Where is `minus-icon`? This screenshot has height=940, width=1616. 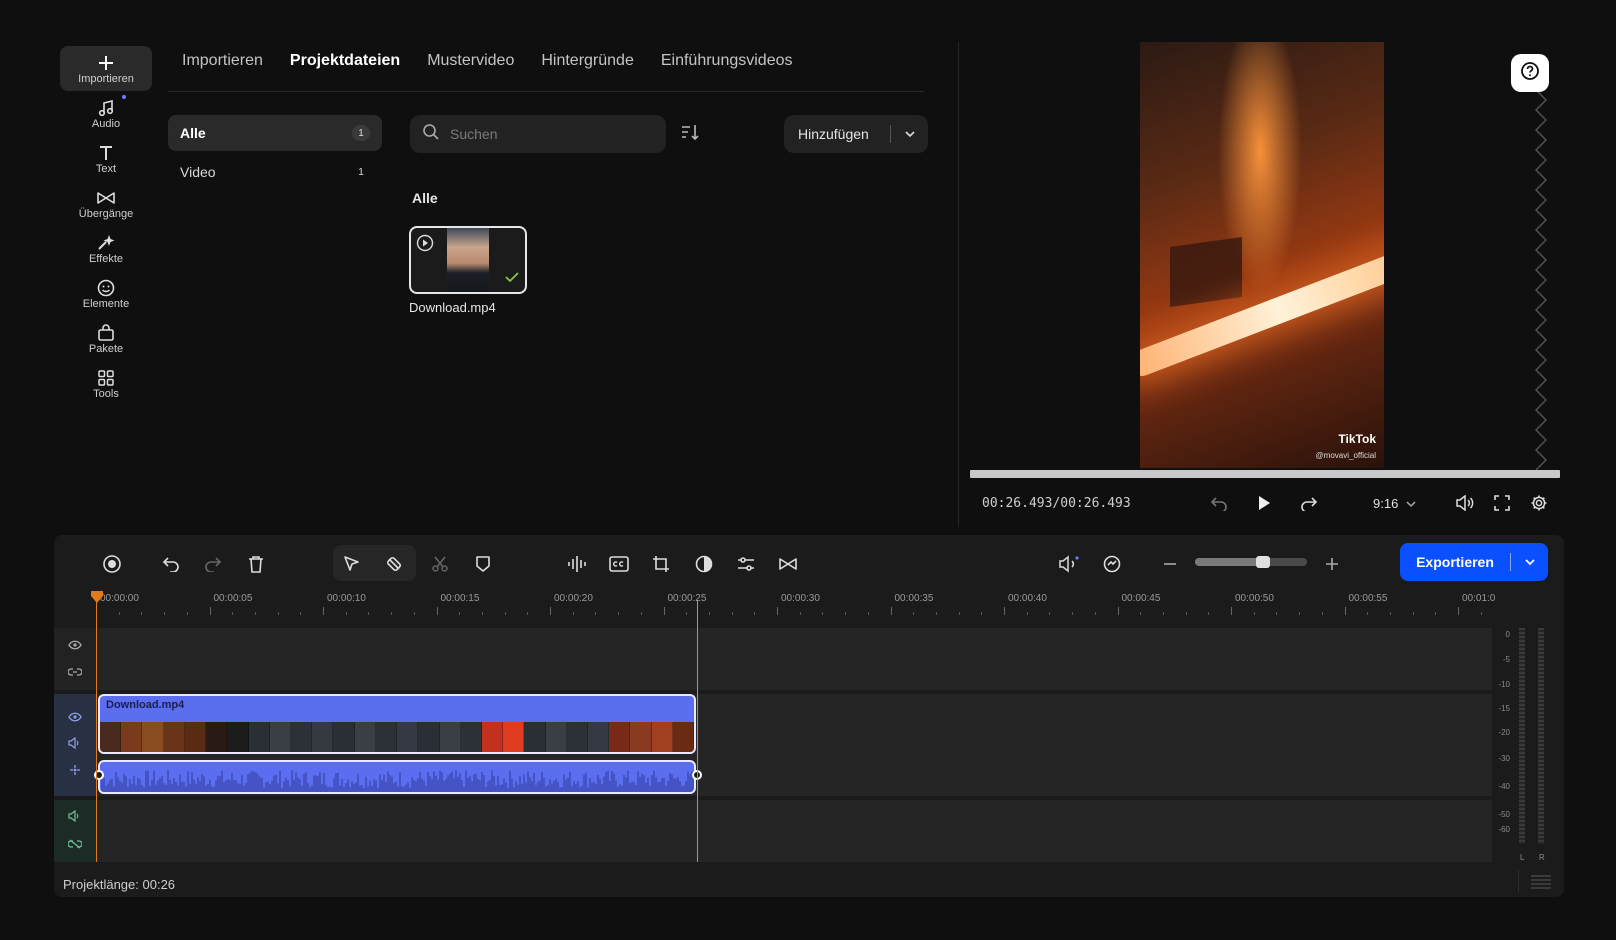
minus-icon is located at coordinates (1170, 566).